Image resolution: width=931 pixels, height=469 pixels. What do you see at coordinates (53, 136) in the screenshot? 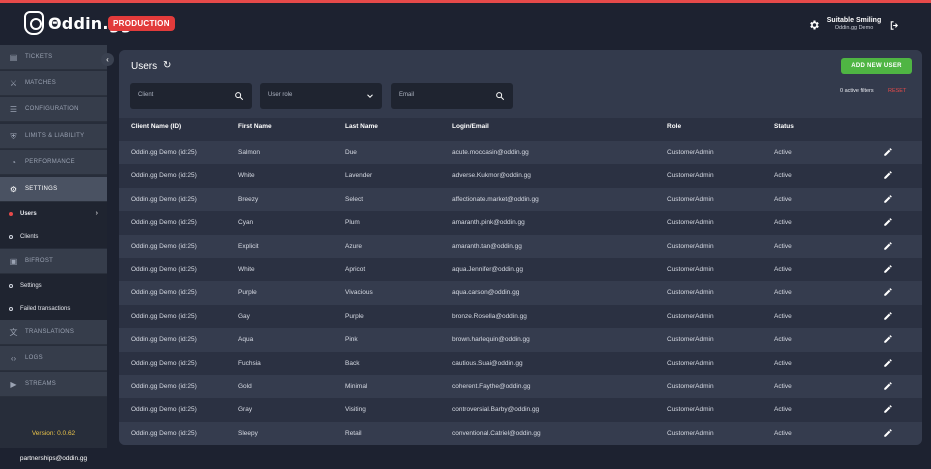
I see `sidebar-item-limits: ⛨ LIMITS & LIABILITY` at bounding box center [53, 136].